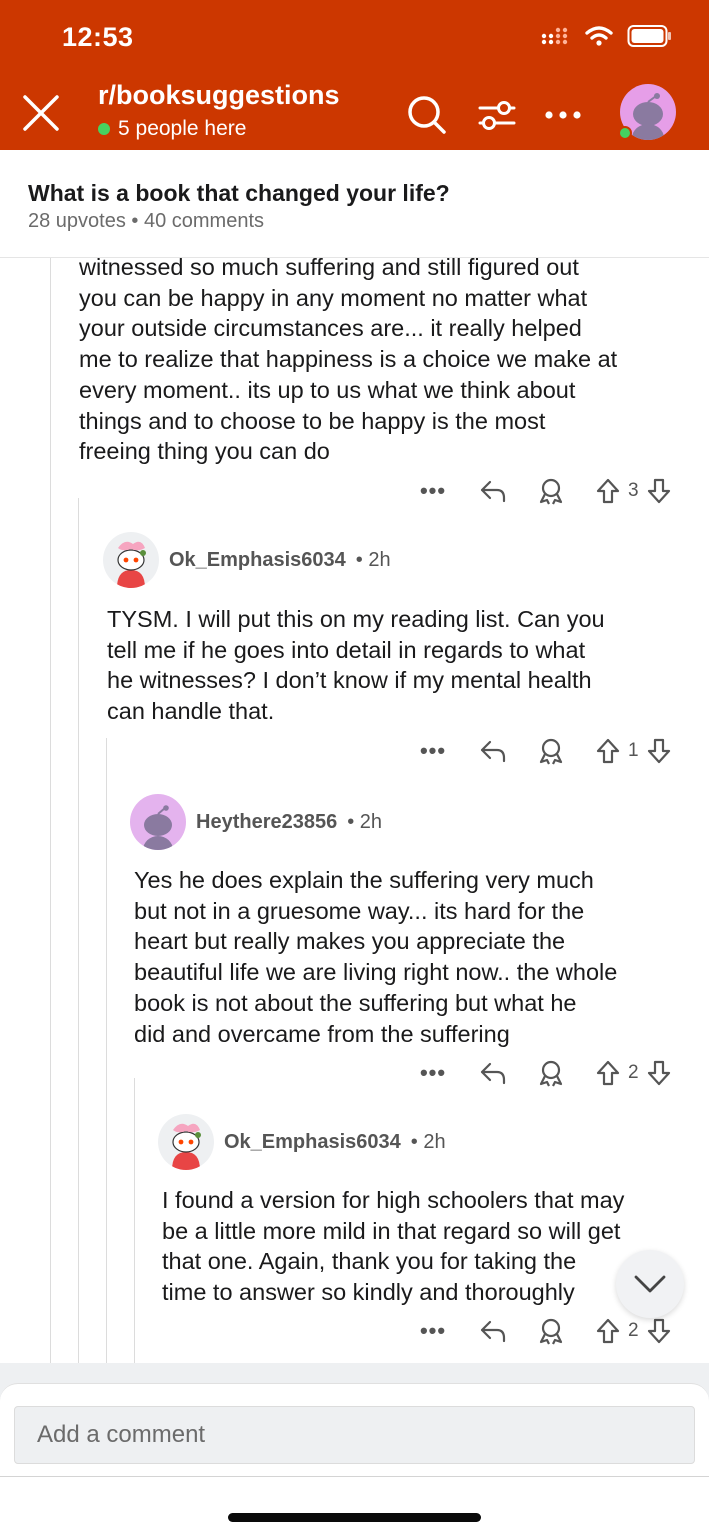  What do you see at coordinates (650, 1284) in the screenshot?
I see `scroll-down-button` at bounding box center [650, 1284].